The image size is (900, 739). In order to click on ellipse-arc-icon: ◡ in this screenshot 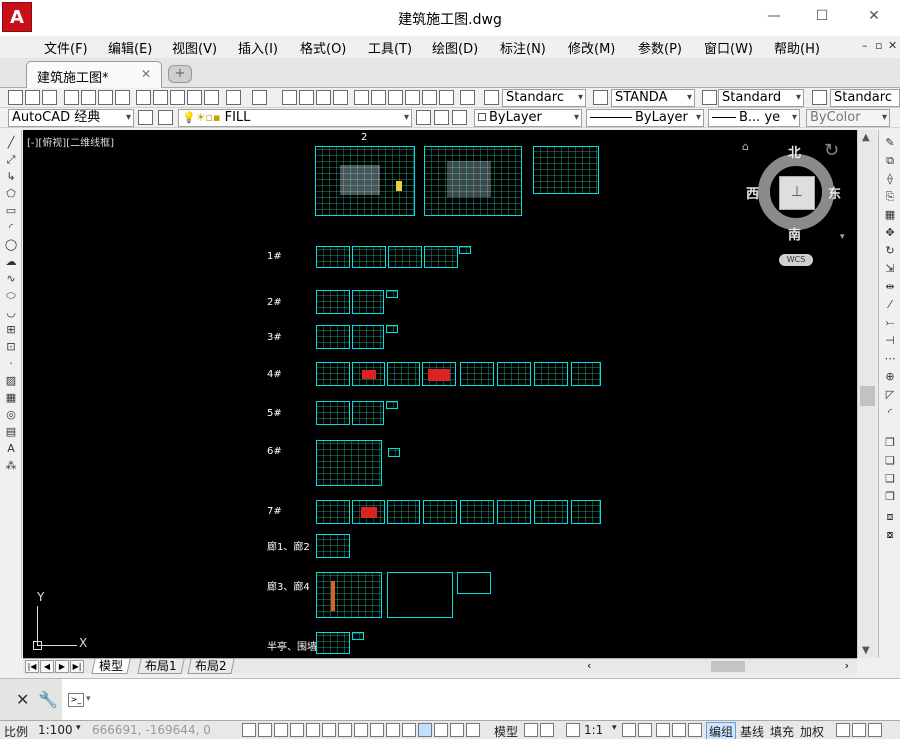, I will do `click(11, 313)`.